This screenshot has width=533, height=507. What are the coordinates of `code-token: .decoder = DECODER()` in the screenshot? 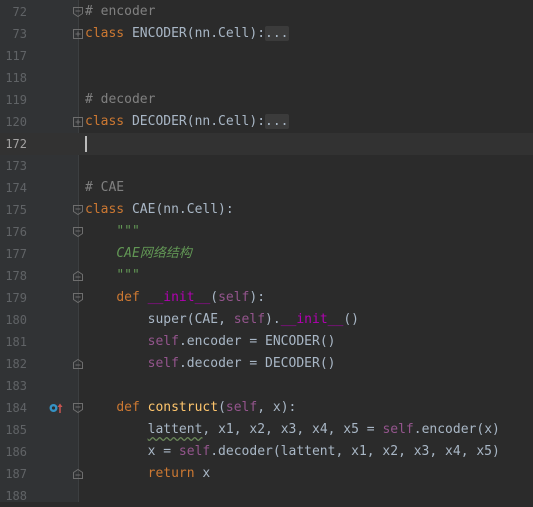 It's located at (257, 363).